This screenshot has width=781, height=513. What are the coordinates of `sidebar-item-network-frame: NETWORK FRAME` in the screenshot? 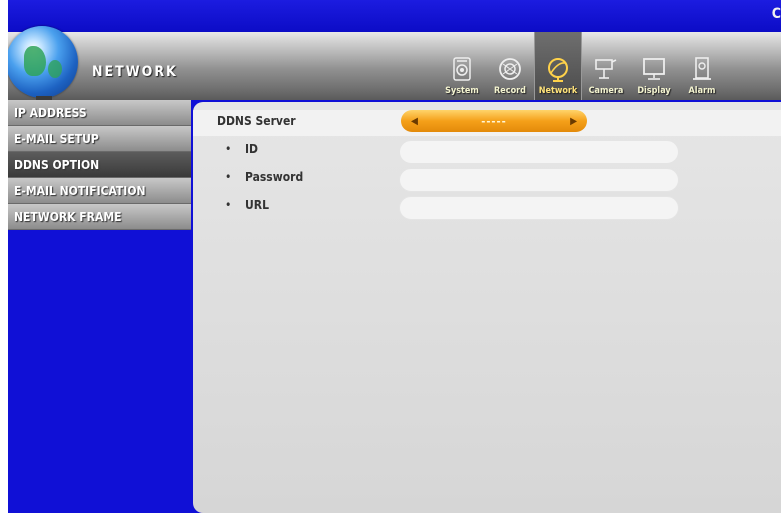 It's located at (99, 217).